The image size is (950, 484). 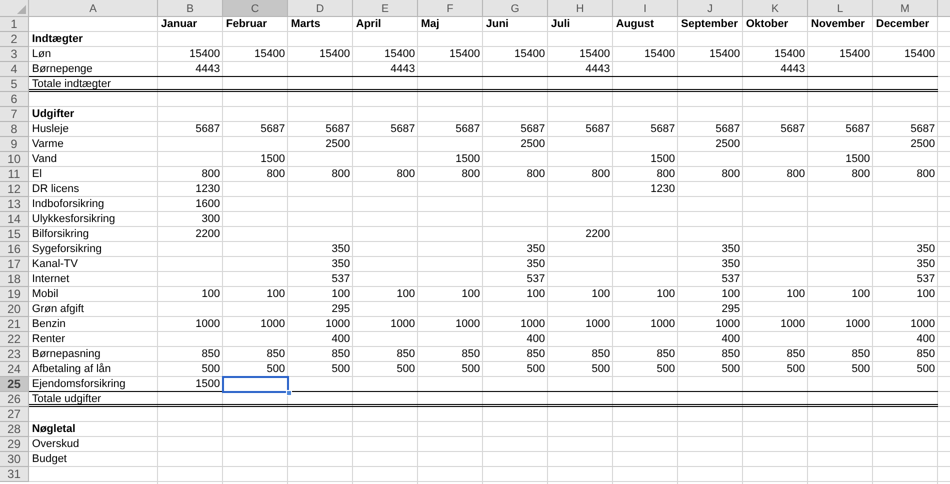 What do you see at coordinates (14, 39) in the screenshot?
I see `row-header: 2` at bounding box center [14, 39].